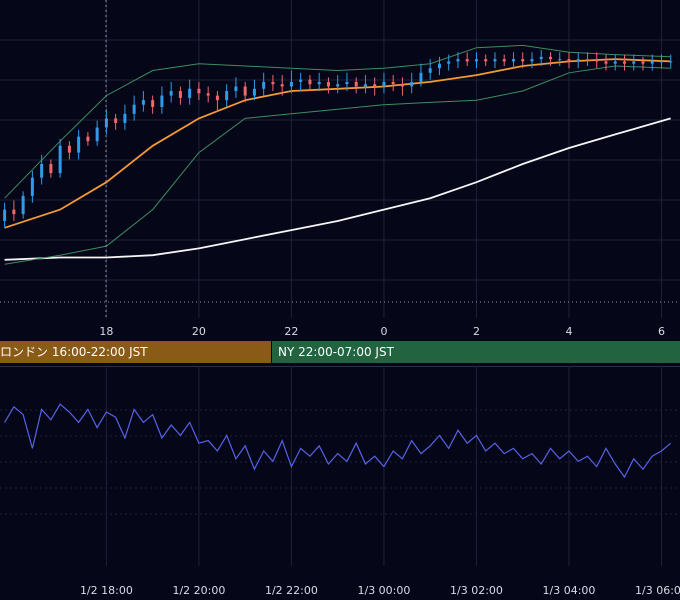 The image size is (680, 600). Describe the element at coordinates (657, 590) in the screenshot. I see `x-tick-label: 1/3 06:00` at that location.